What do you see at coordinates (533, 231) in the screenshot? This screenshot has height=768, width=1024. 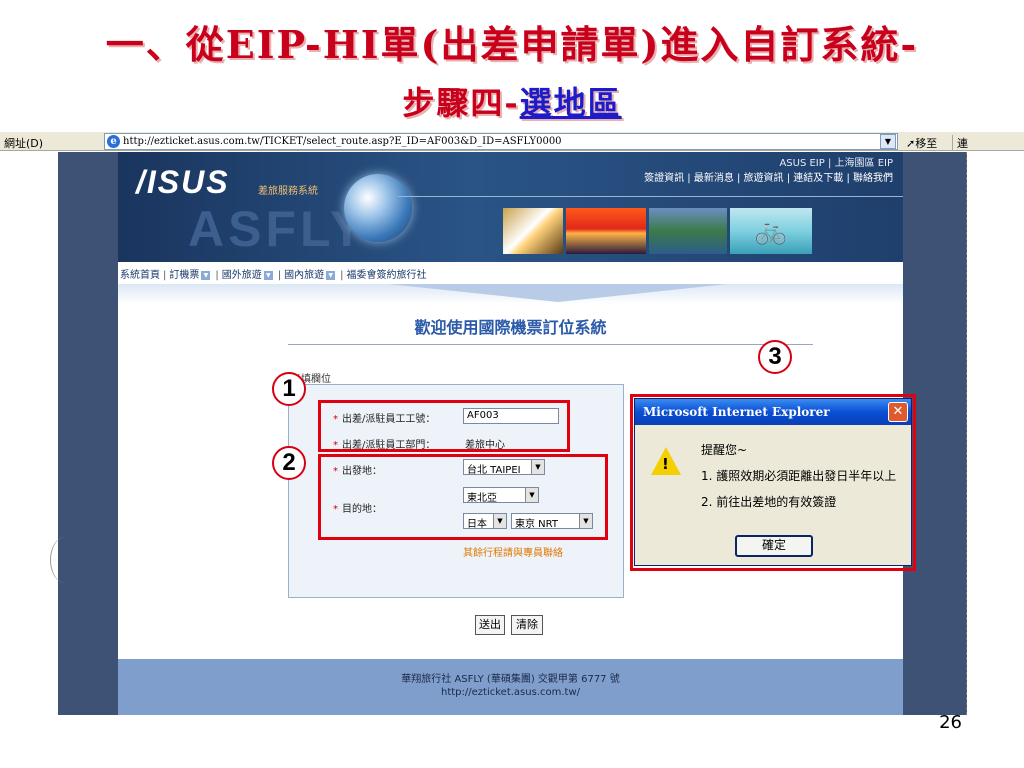 I see `flower-photo` at bounding box center [533, 231].